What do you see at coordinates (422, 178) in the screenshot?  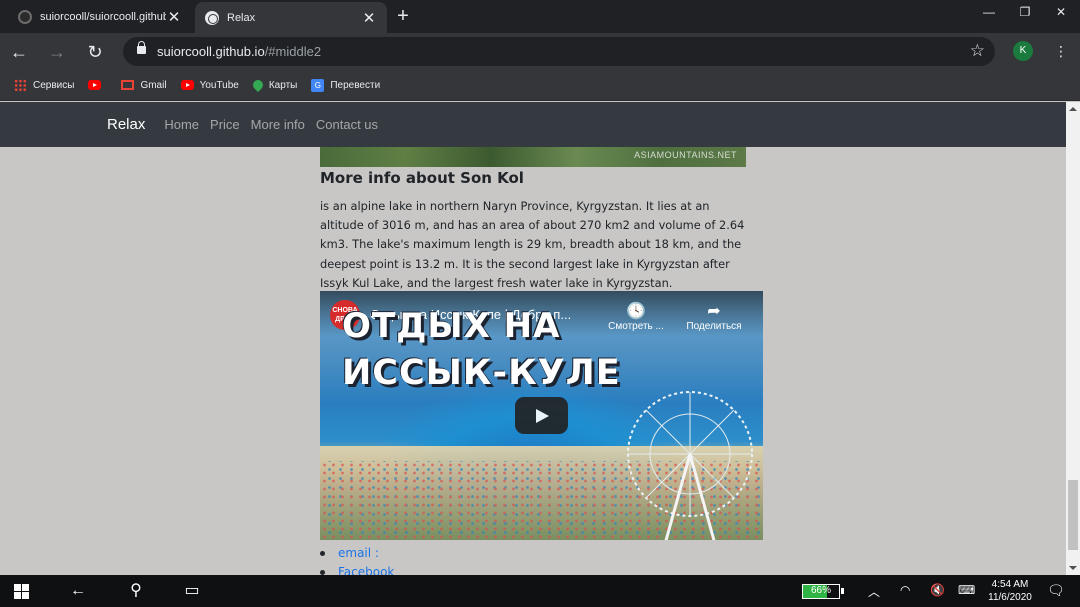 I see `section-heading: More info about Son Kol` at bounding box center [422, 178].